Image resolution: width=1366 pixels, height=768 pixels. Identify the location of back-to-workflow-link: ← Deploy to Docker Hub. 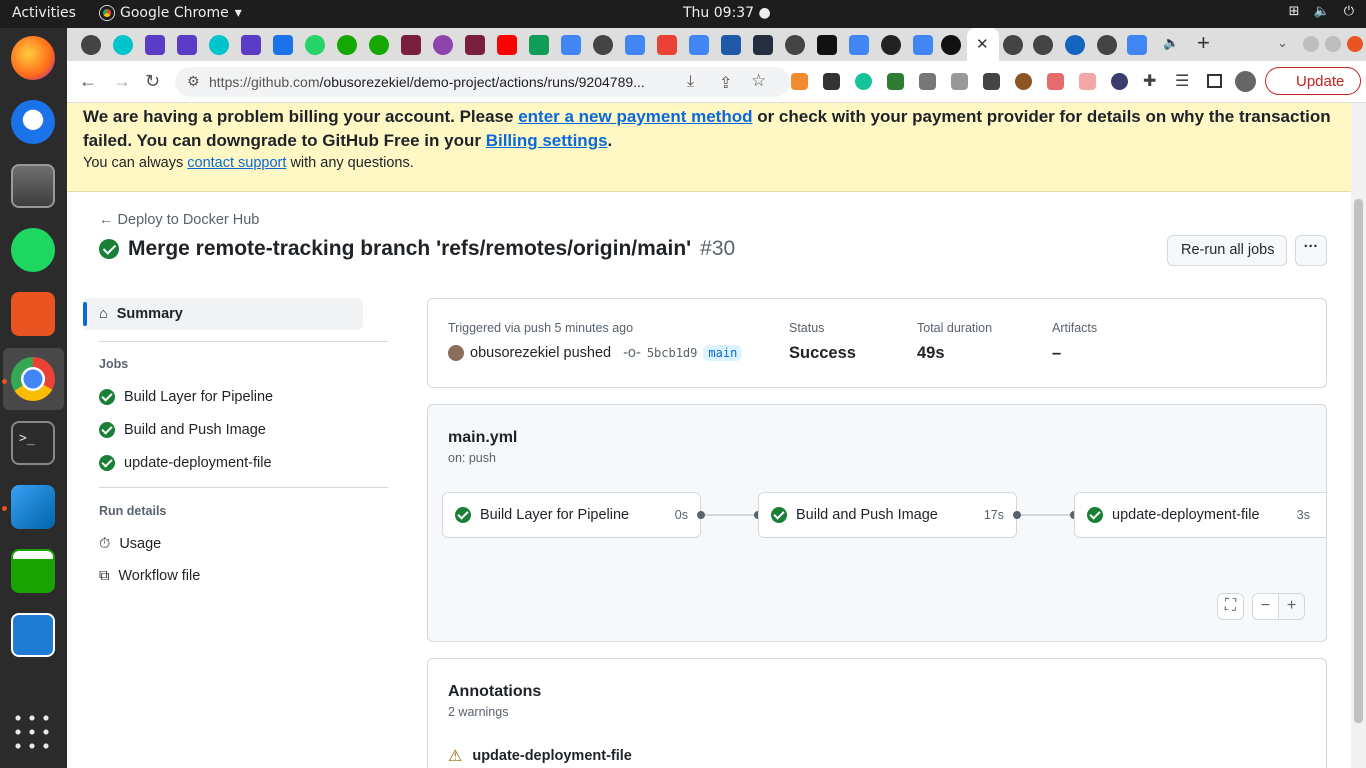
(179, 220).